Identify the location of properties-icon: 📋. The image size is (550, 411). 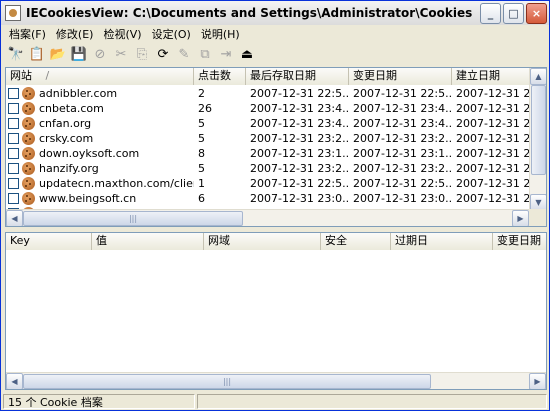
(37, 55).